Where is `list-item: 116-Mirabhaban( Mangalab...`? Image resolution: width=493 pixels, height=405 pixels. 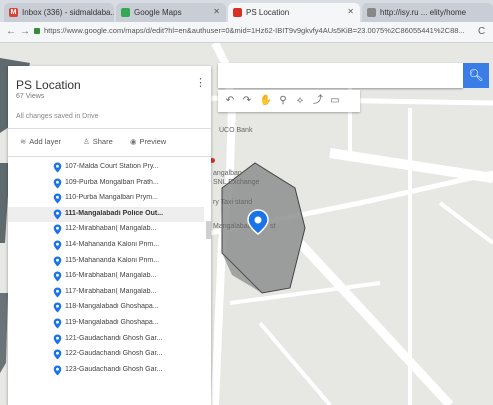
list-item: 116-Mirabhaban( Mangalab... is located at coordinates (106, 276).